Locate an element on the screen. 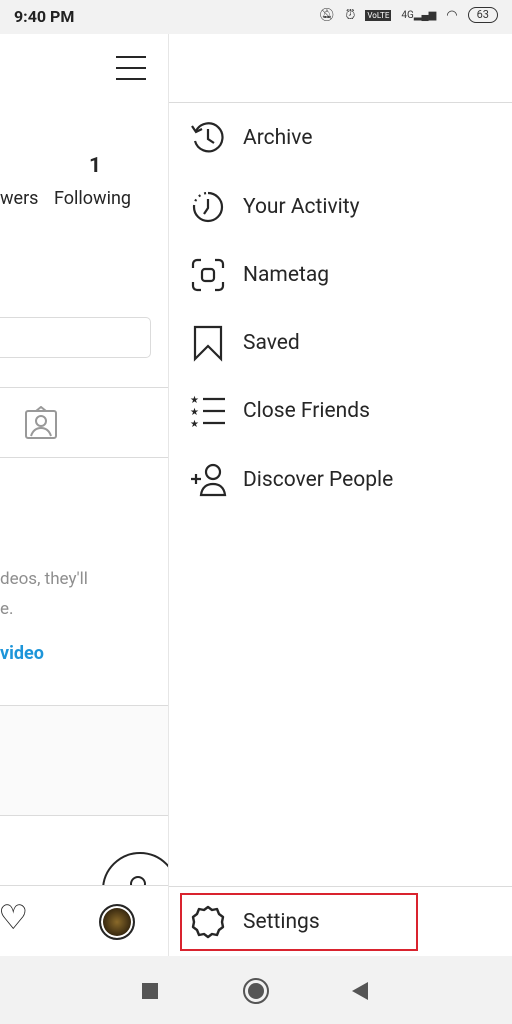 Image resolution: width=512 pixels, height=1024 pixels. alarm-icon: ⏰︎ is located at coordinates (350, 15).